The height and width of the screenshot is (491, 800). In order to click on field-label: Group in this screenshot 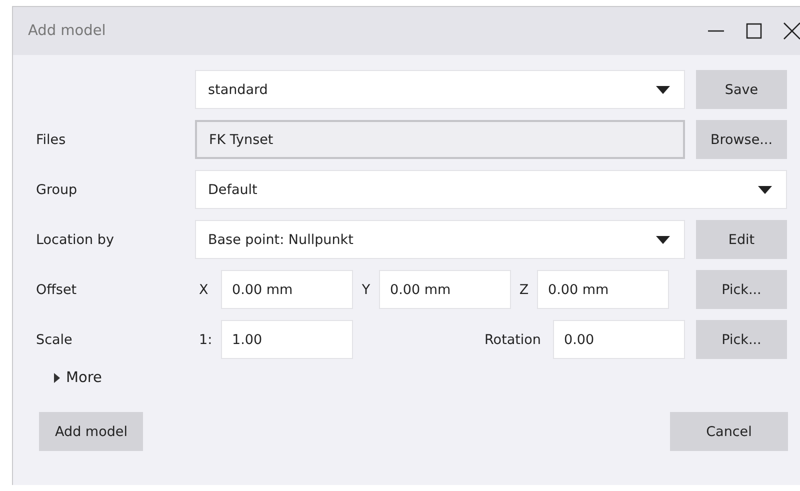, I will do `click(57, 190)`.